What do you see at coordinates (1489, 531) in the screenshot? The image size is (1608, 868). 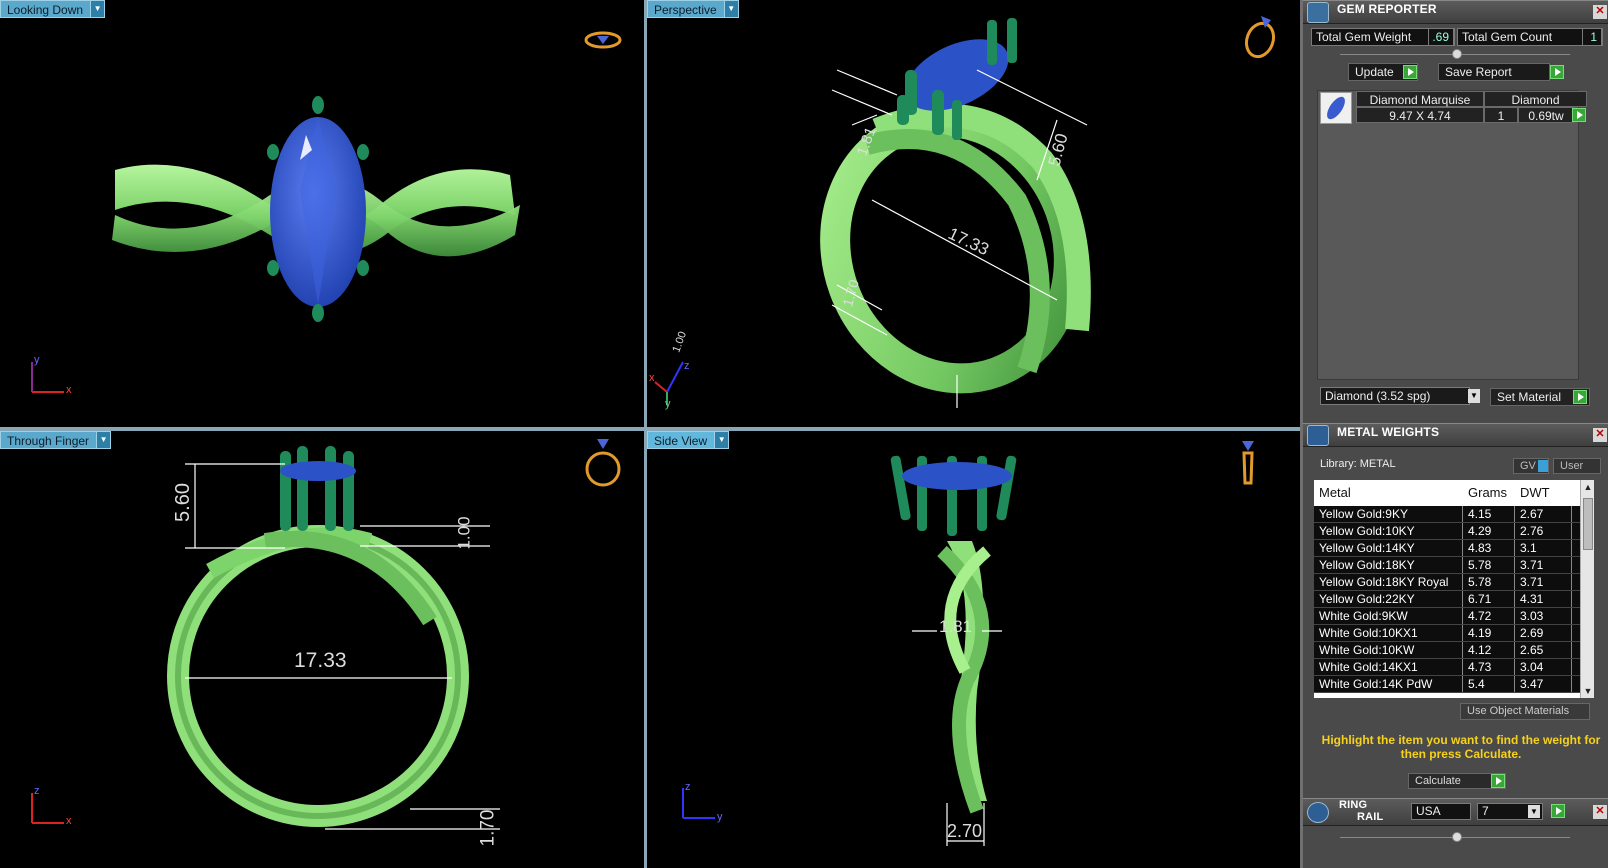 I see `grams-cell: 4.29` at bounding box center [1489, 531].